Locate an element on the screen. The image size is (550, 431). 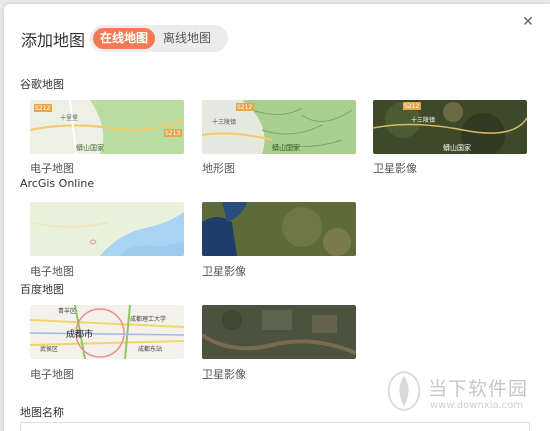
arcgis-satellite-map-caption: 卫星影像 is located at coordinates (224, 271).